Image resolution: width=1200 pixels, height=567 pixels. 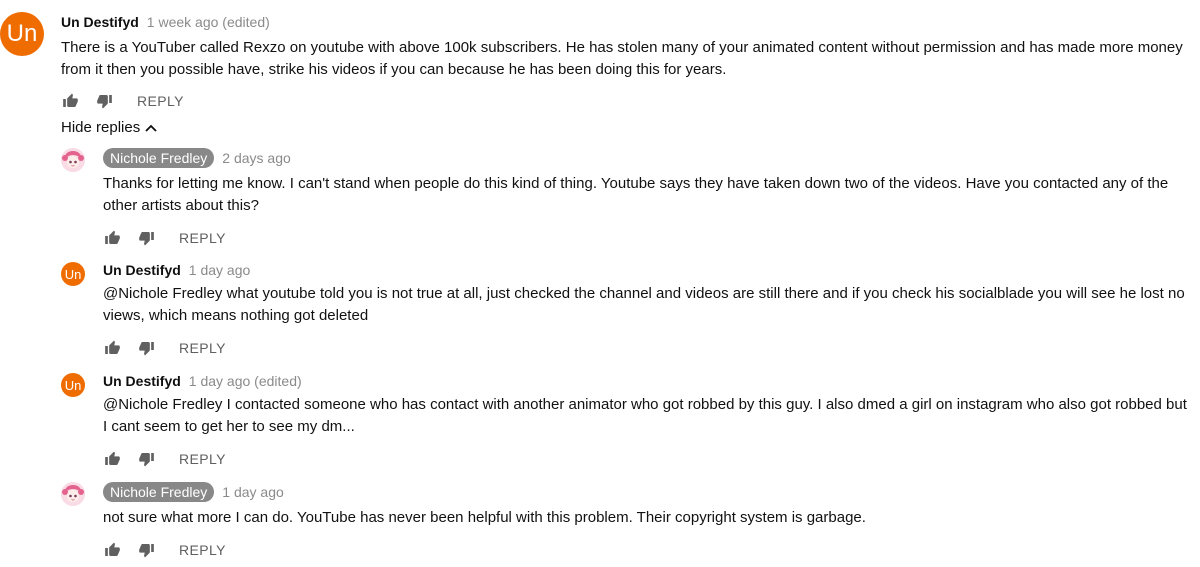 I want to click on comment-header: Nichole Fredley 1 day ago, so click(x=649, y=492).